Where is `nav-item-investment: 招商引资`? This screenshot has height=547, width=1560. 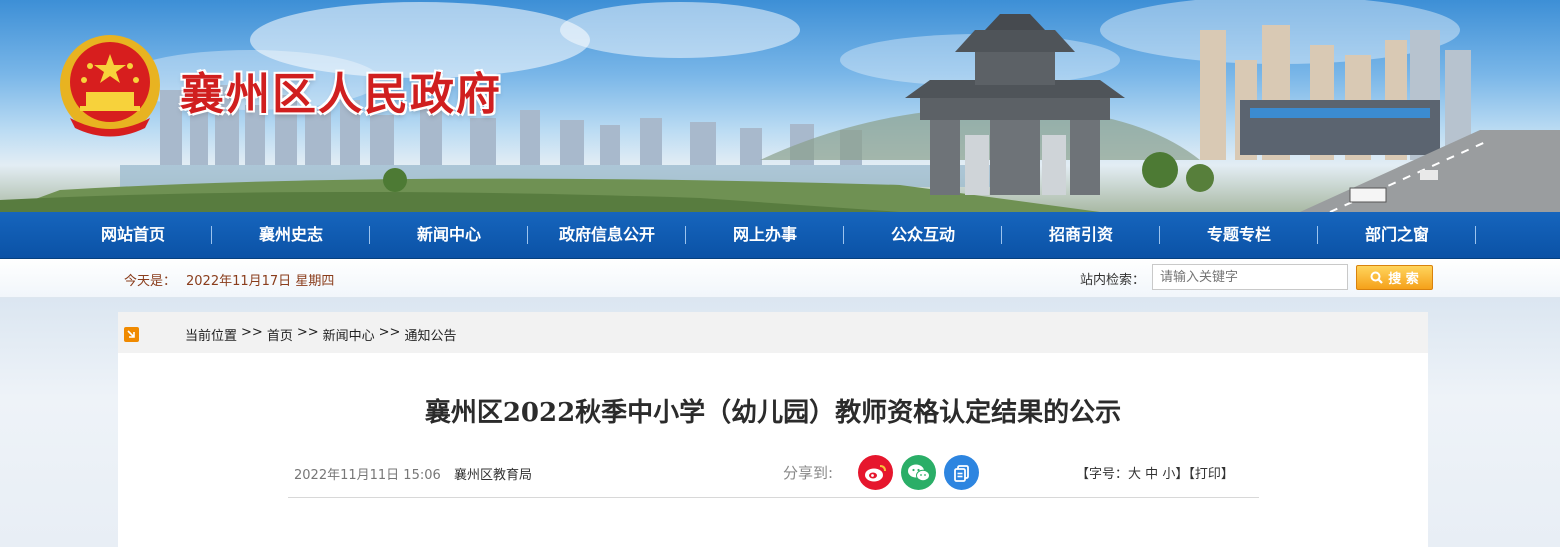
nav-item-investment: 招商引资 is located at coordinates (1081, 235).